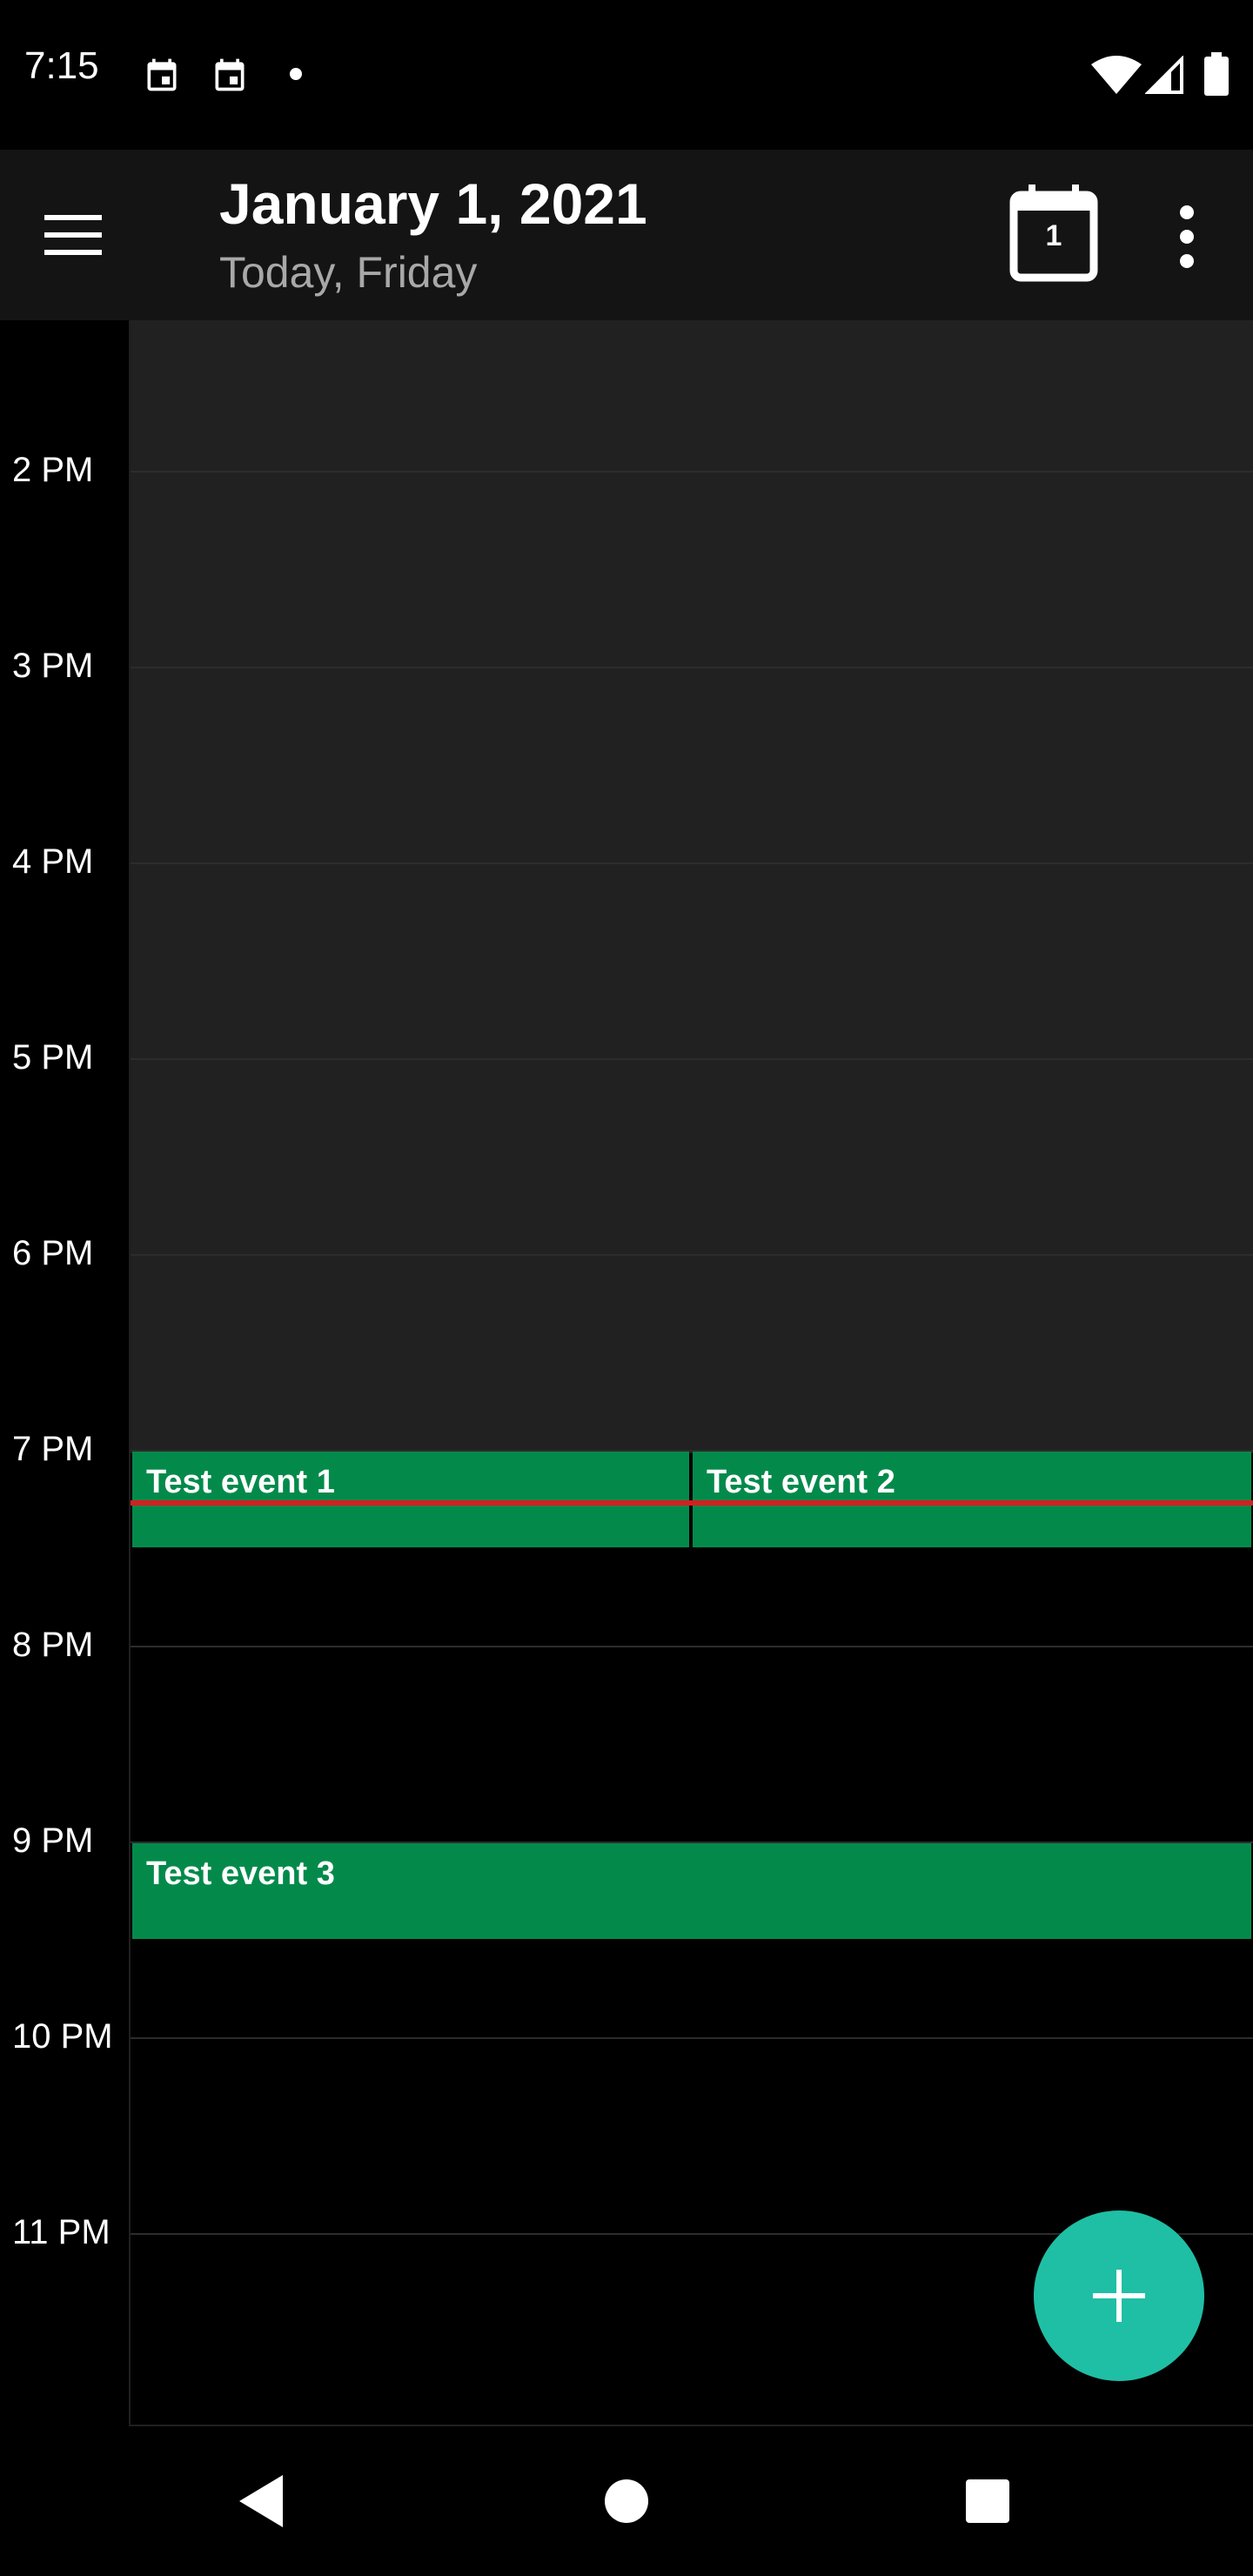  I want to click on page-subtitle-day: Today, Friday, so click(348, 272).